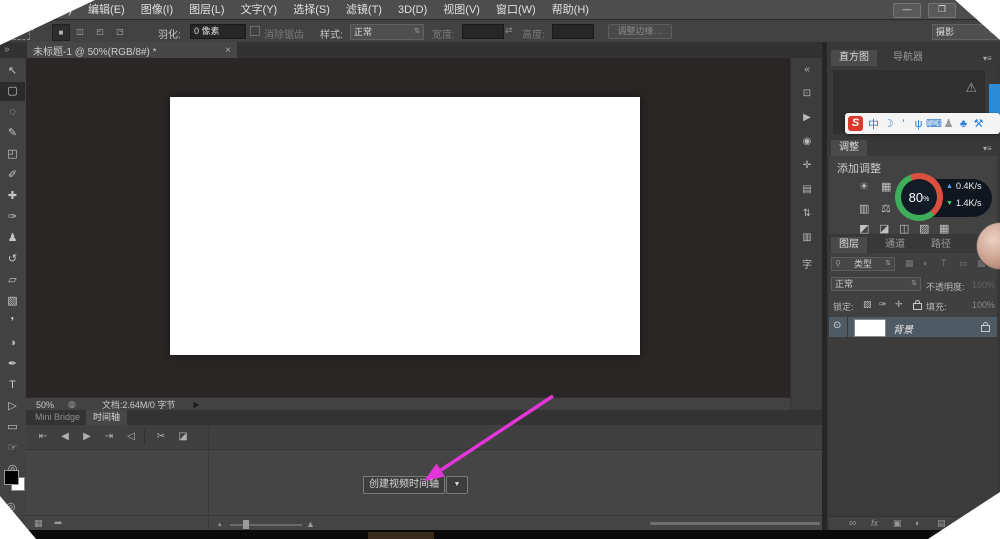  Describe the element at coordinates (876, 284) in the screenshot. I see `blend-mode-dropdown: 正常 ⇅` at that location.